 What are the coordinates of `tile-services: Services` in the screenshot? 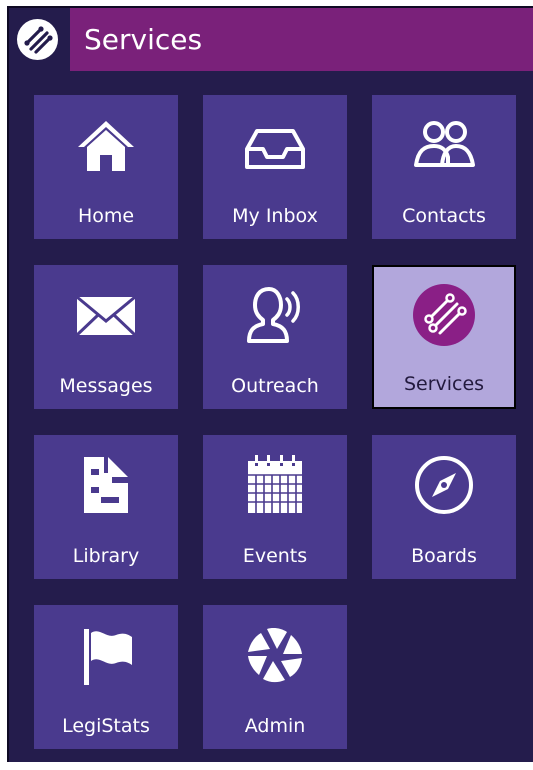 It's located at (444, 337).